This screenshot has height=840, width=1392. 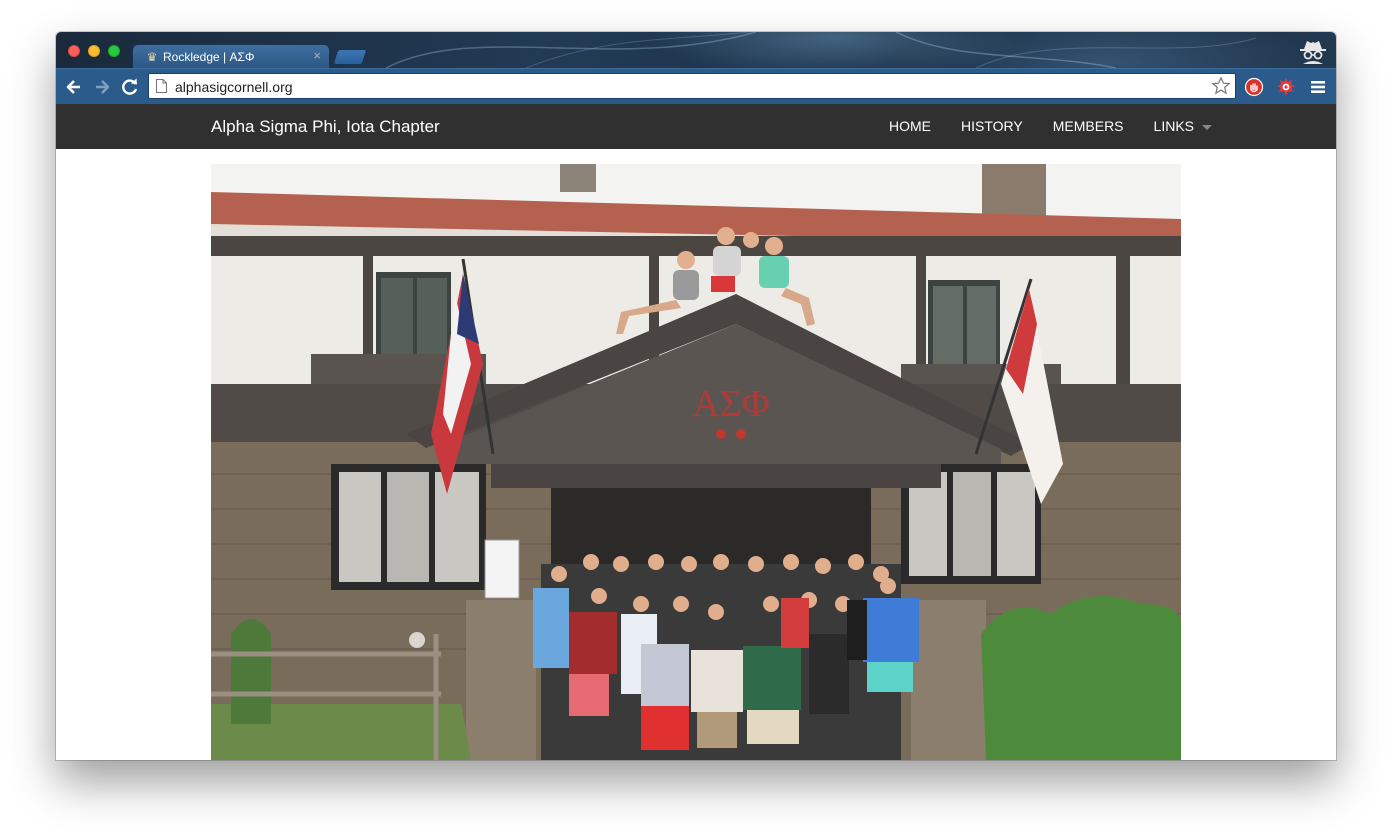 I want to click on caret-down-icon, so click(x=1207, y=127).